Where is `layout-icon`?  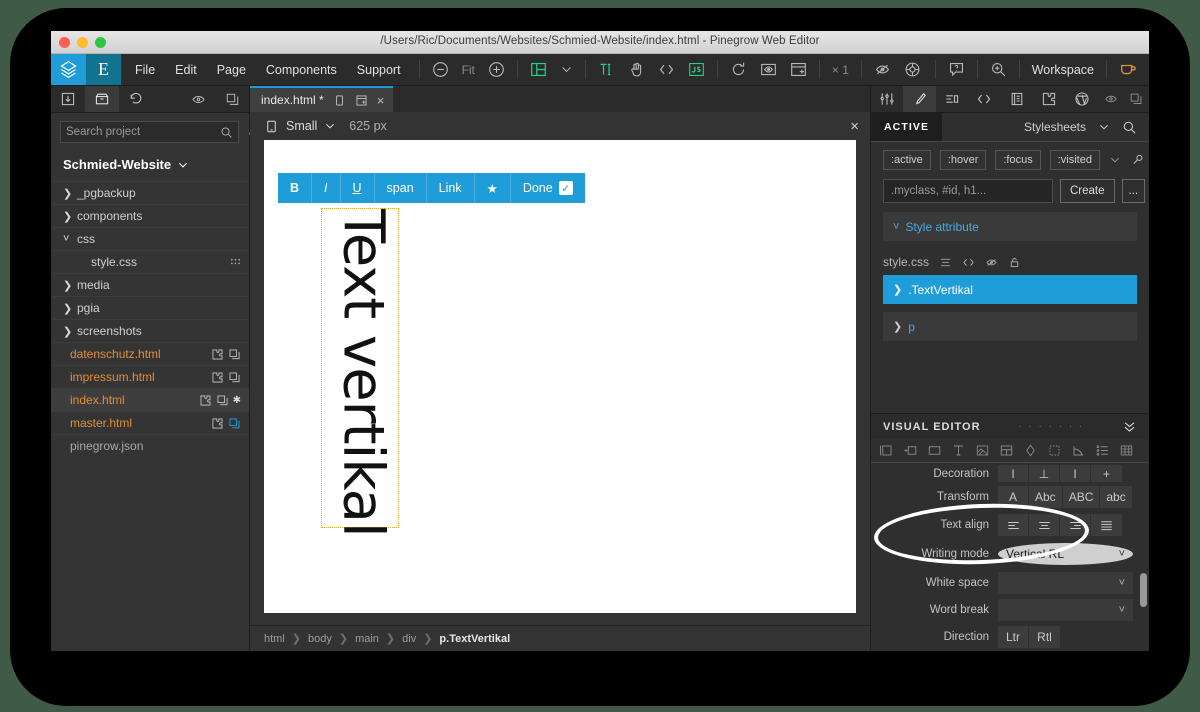 layout-icon is located at coordinates (886, 450).